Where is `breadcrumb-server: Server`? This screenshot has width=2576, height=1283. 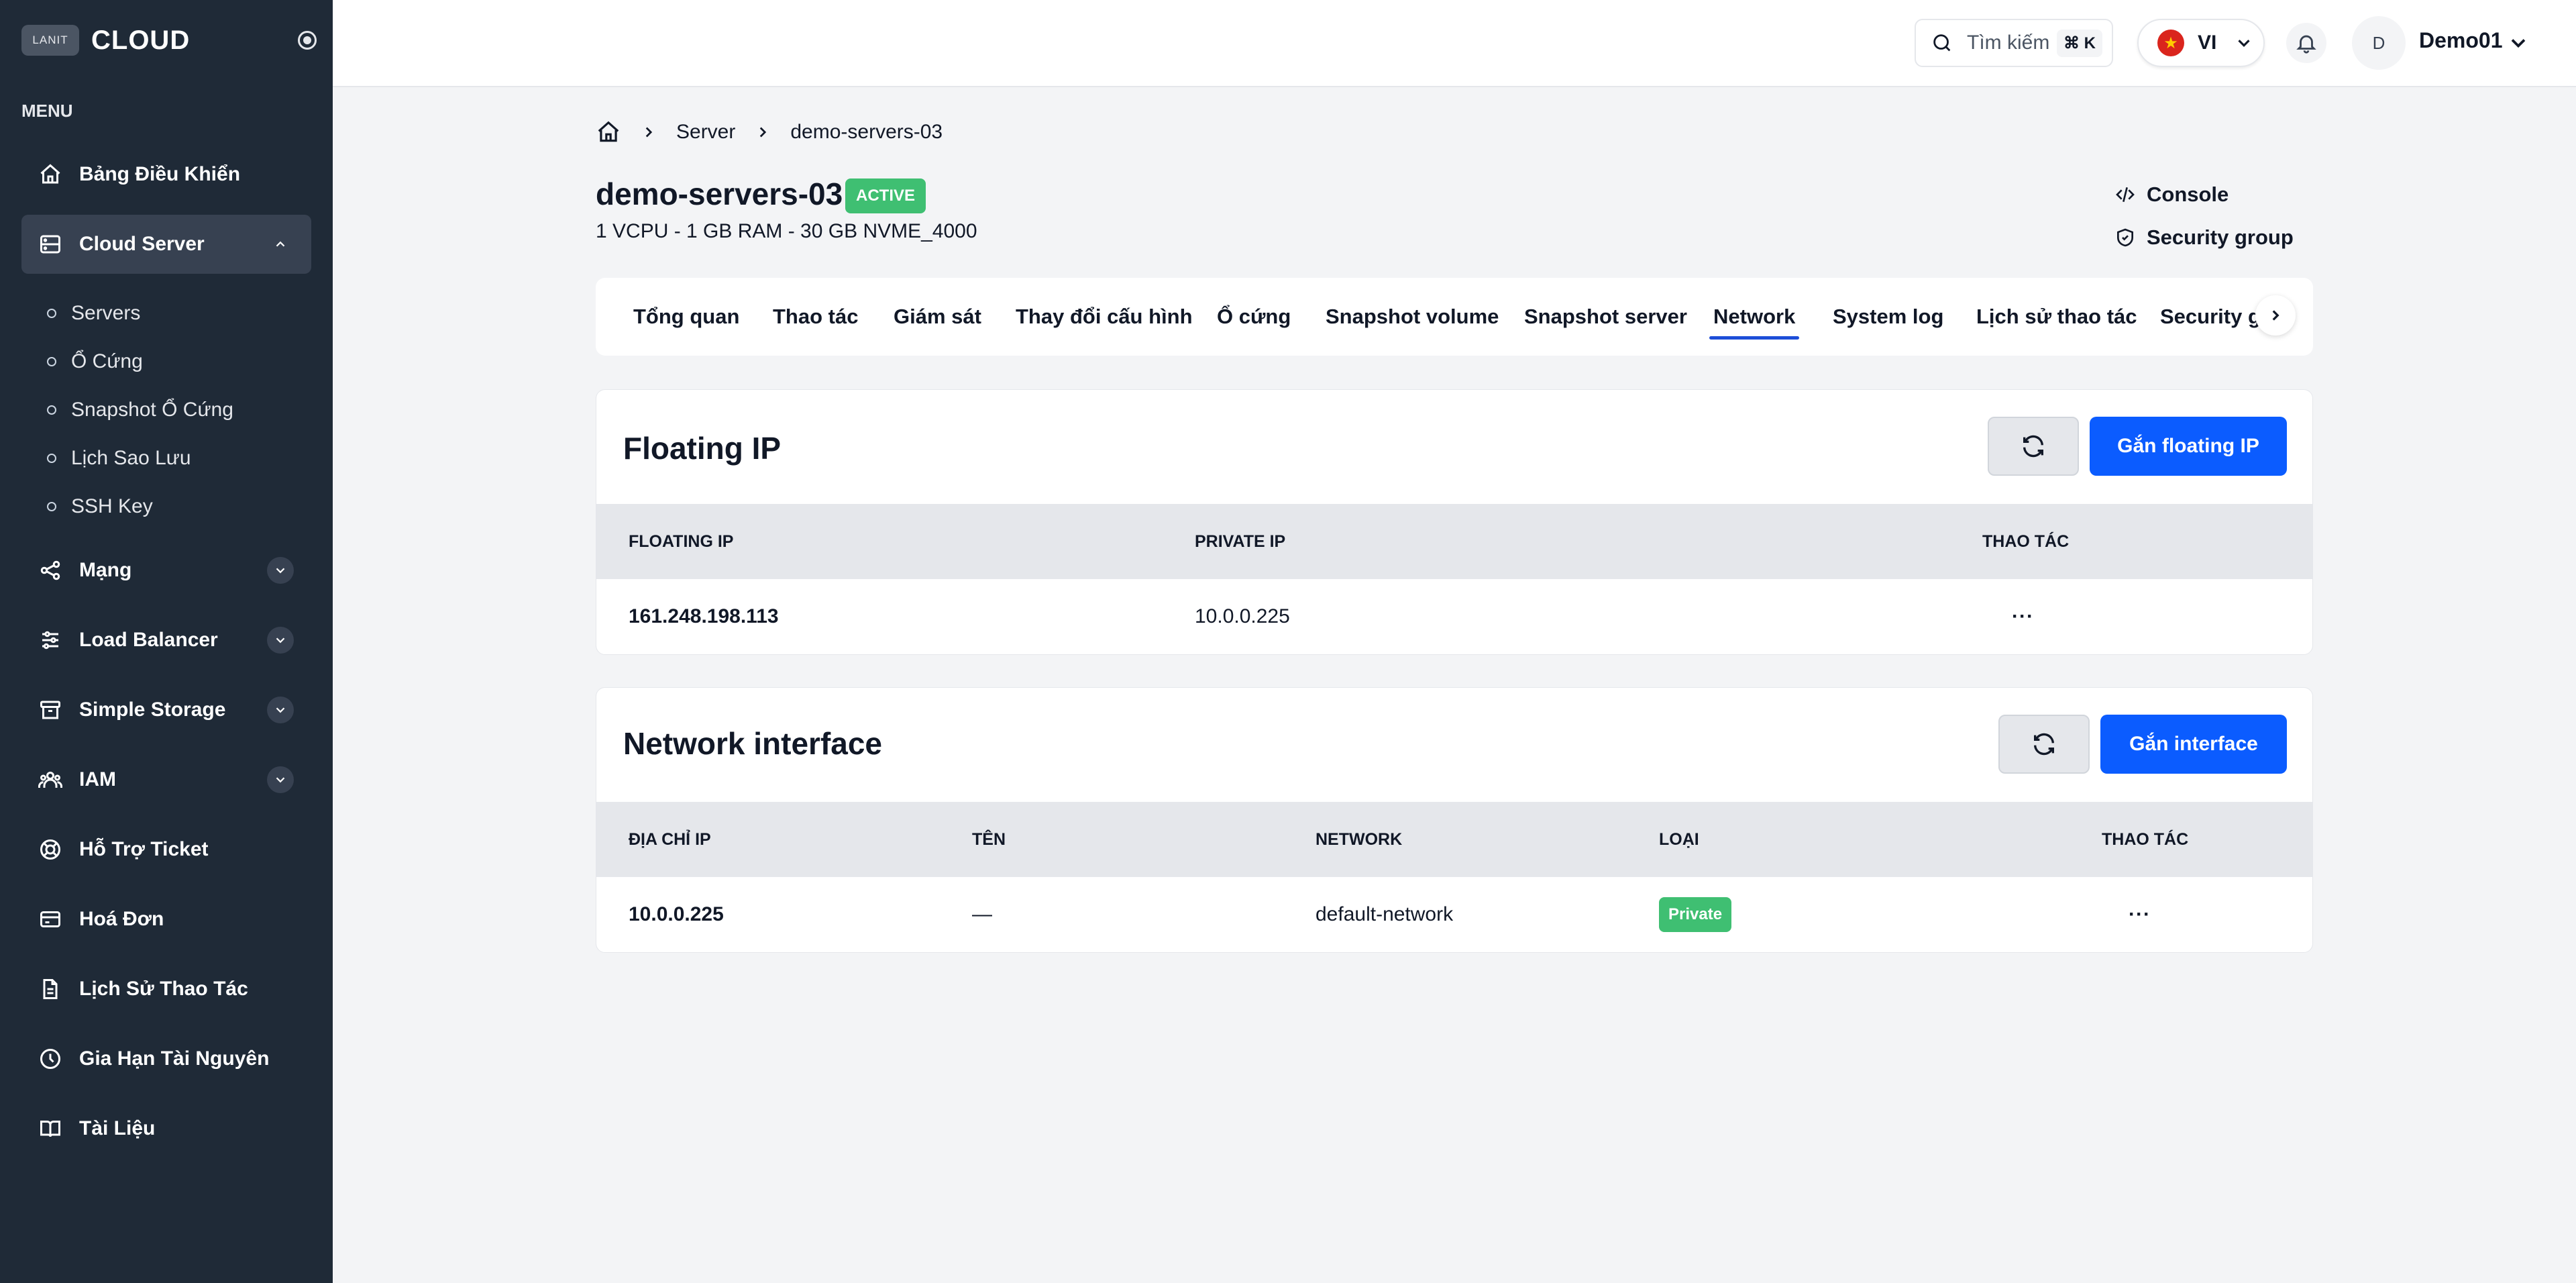
breadcrumb-server: Server is located at coordinates (705, 132).